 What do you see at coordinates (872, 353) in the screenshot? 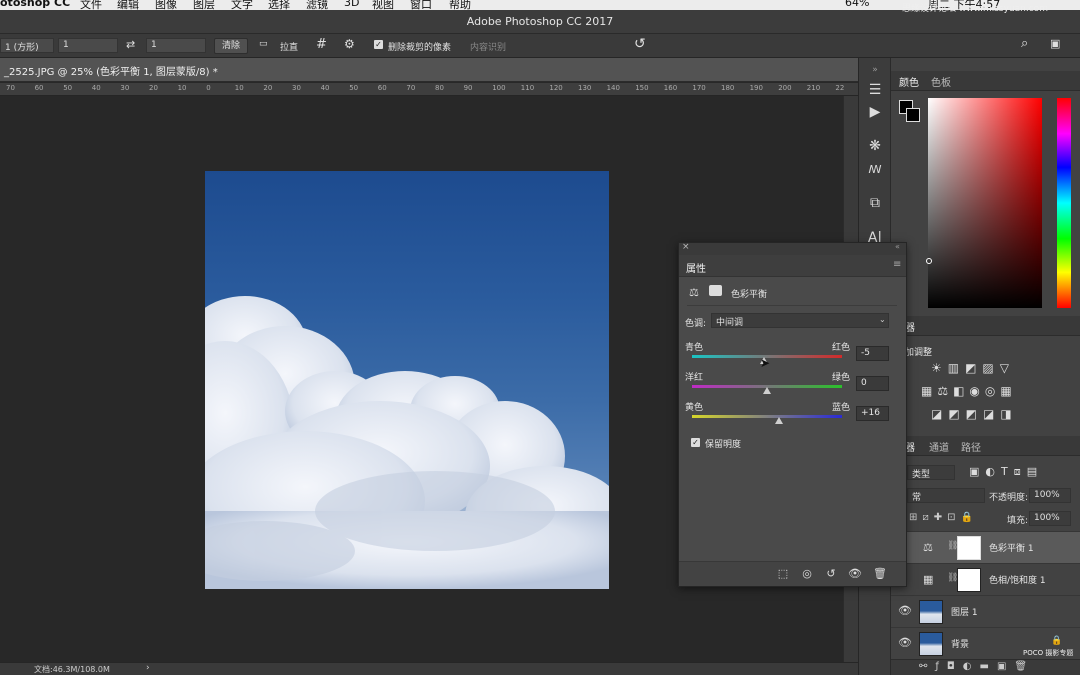
I see `cyan-red-value: -5` at bounding box center [872, 353].